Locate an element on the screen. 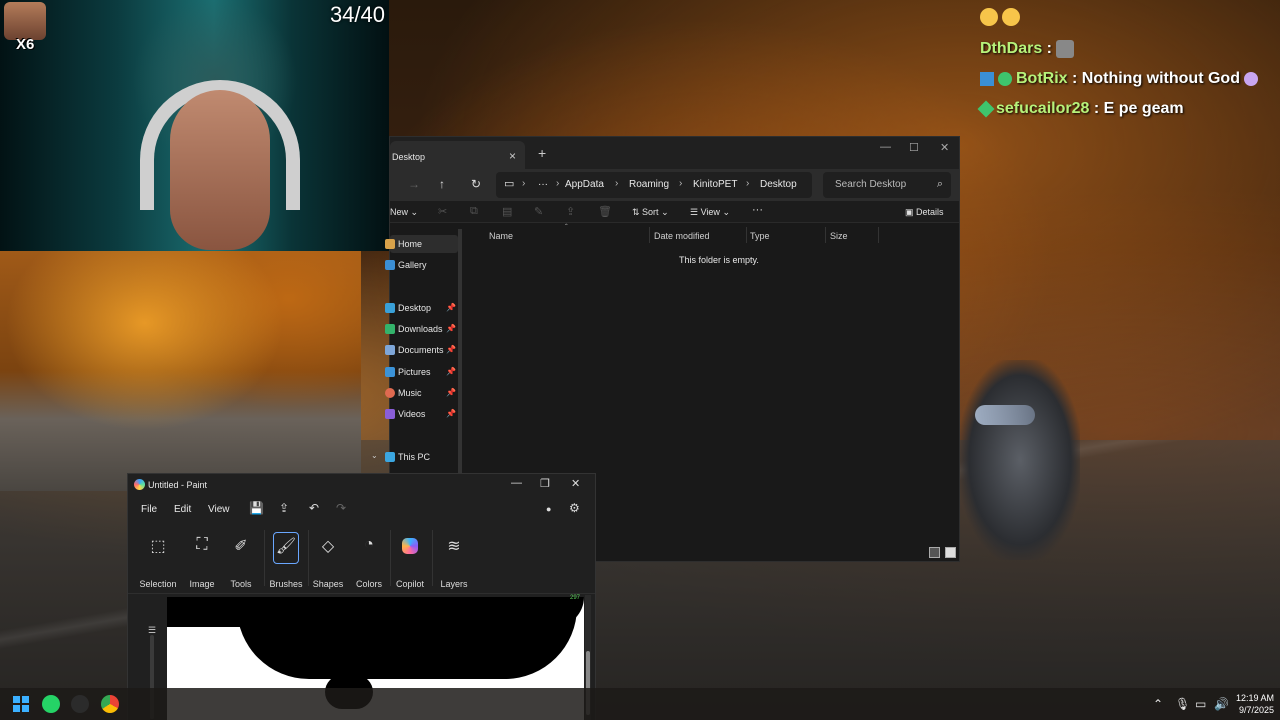 Image resolution: width=1280 pixels, height=720 pixels. maximize-button: ☐ is located at coordinates (914, 147).